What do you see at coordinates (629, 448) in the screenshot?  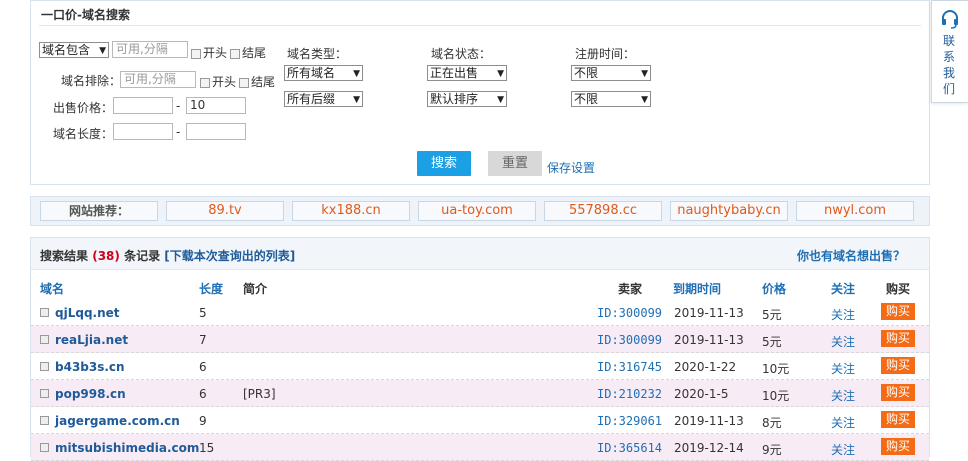 I see `seller-link: ID:365614` at bounding box center [629, 448].